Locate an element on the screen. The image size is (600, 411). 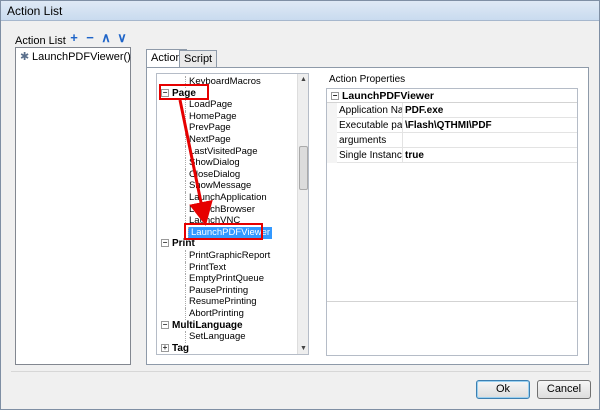
tree-item: EmptyPrintQueue is located at coordinates (224, 279).